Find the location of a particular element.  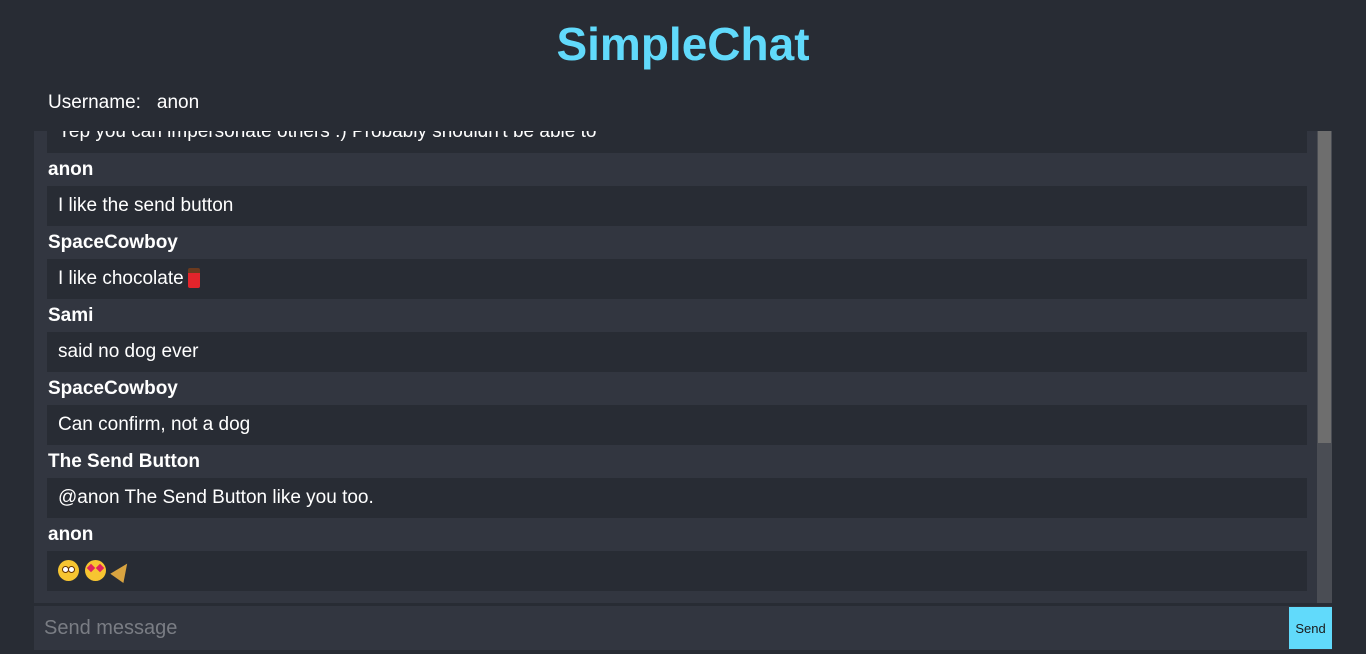

message-author: The Send Button is located at coordinates (124, 461).